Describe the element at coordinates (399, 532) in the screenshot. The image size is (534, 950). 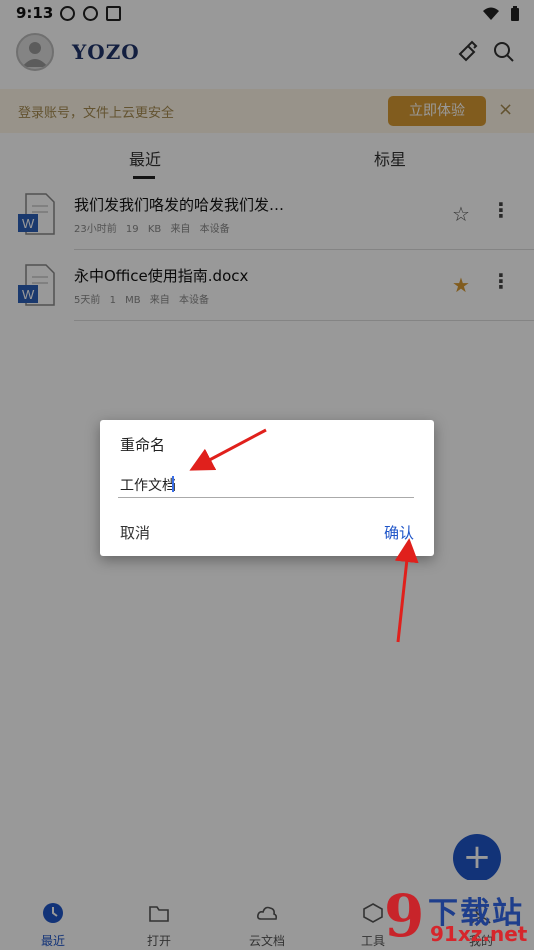
I see `confirm-button: 确认` at that location.